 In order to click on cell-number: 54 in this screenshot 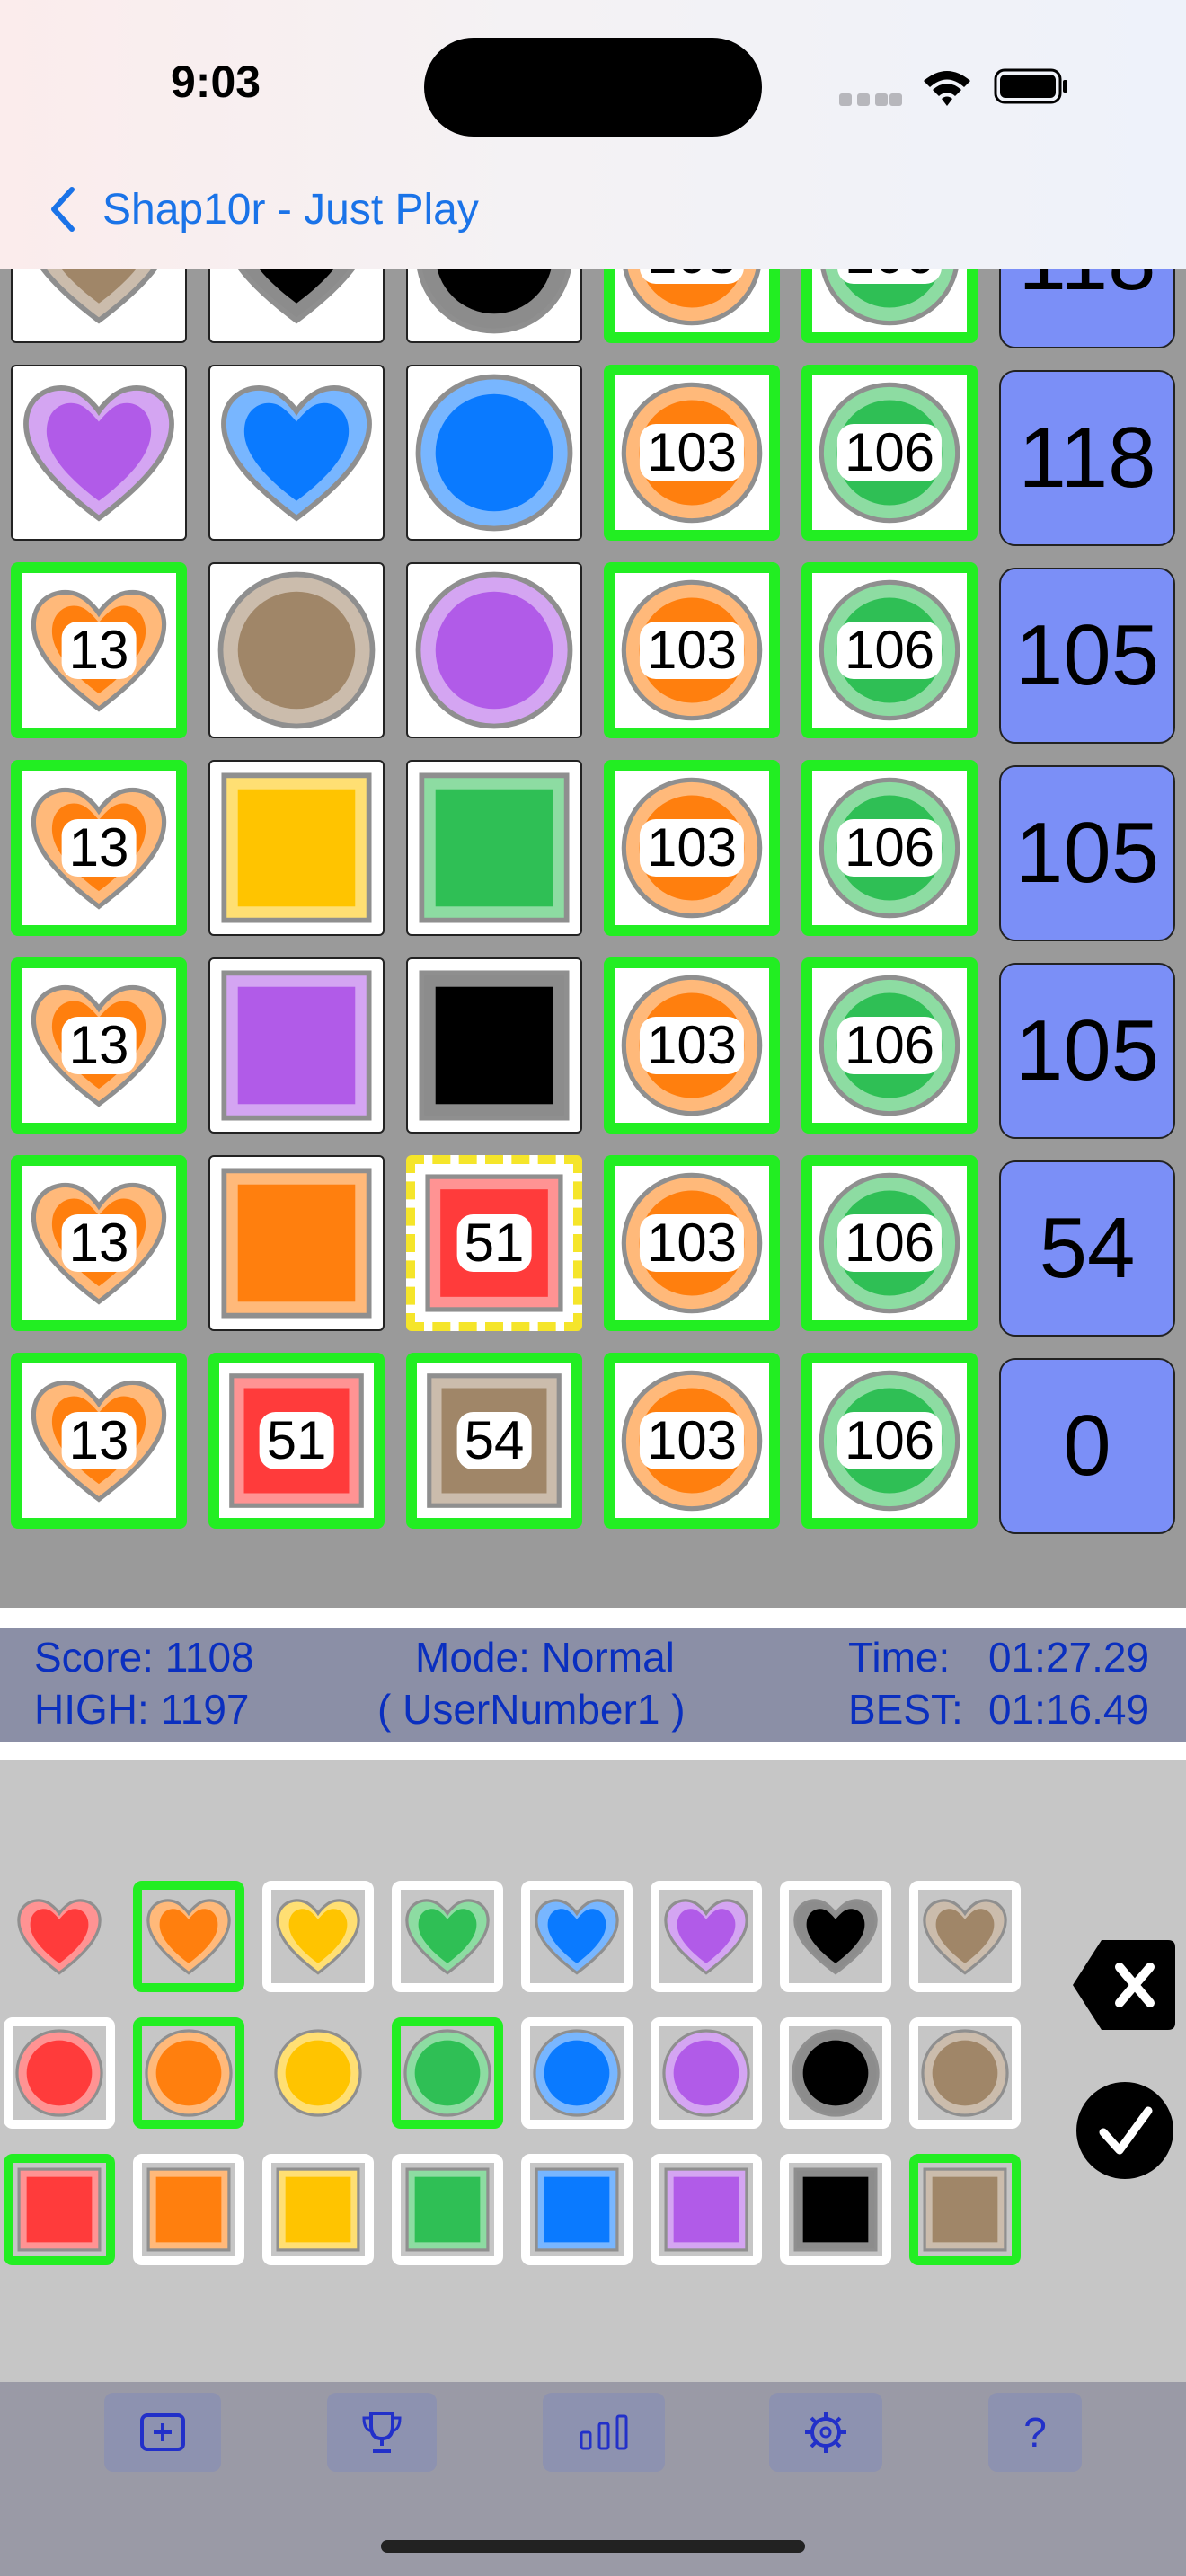, I will do `click(494, 1440)`.